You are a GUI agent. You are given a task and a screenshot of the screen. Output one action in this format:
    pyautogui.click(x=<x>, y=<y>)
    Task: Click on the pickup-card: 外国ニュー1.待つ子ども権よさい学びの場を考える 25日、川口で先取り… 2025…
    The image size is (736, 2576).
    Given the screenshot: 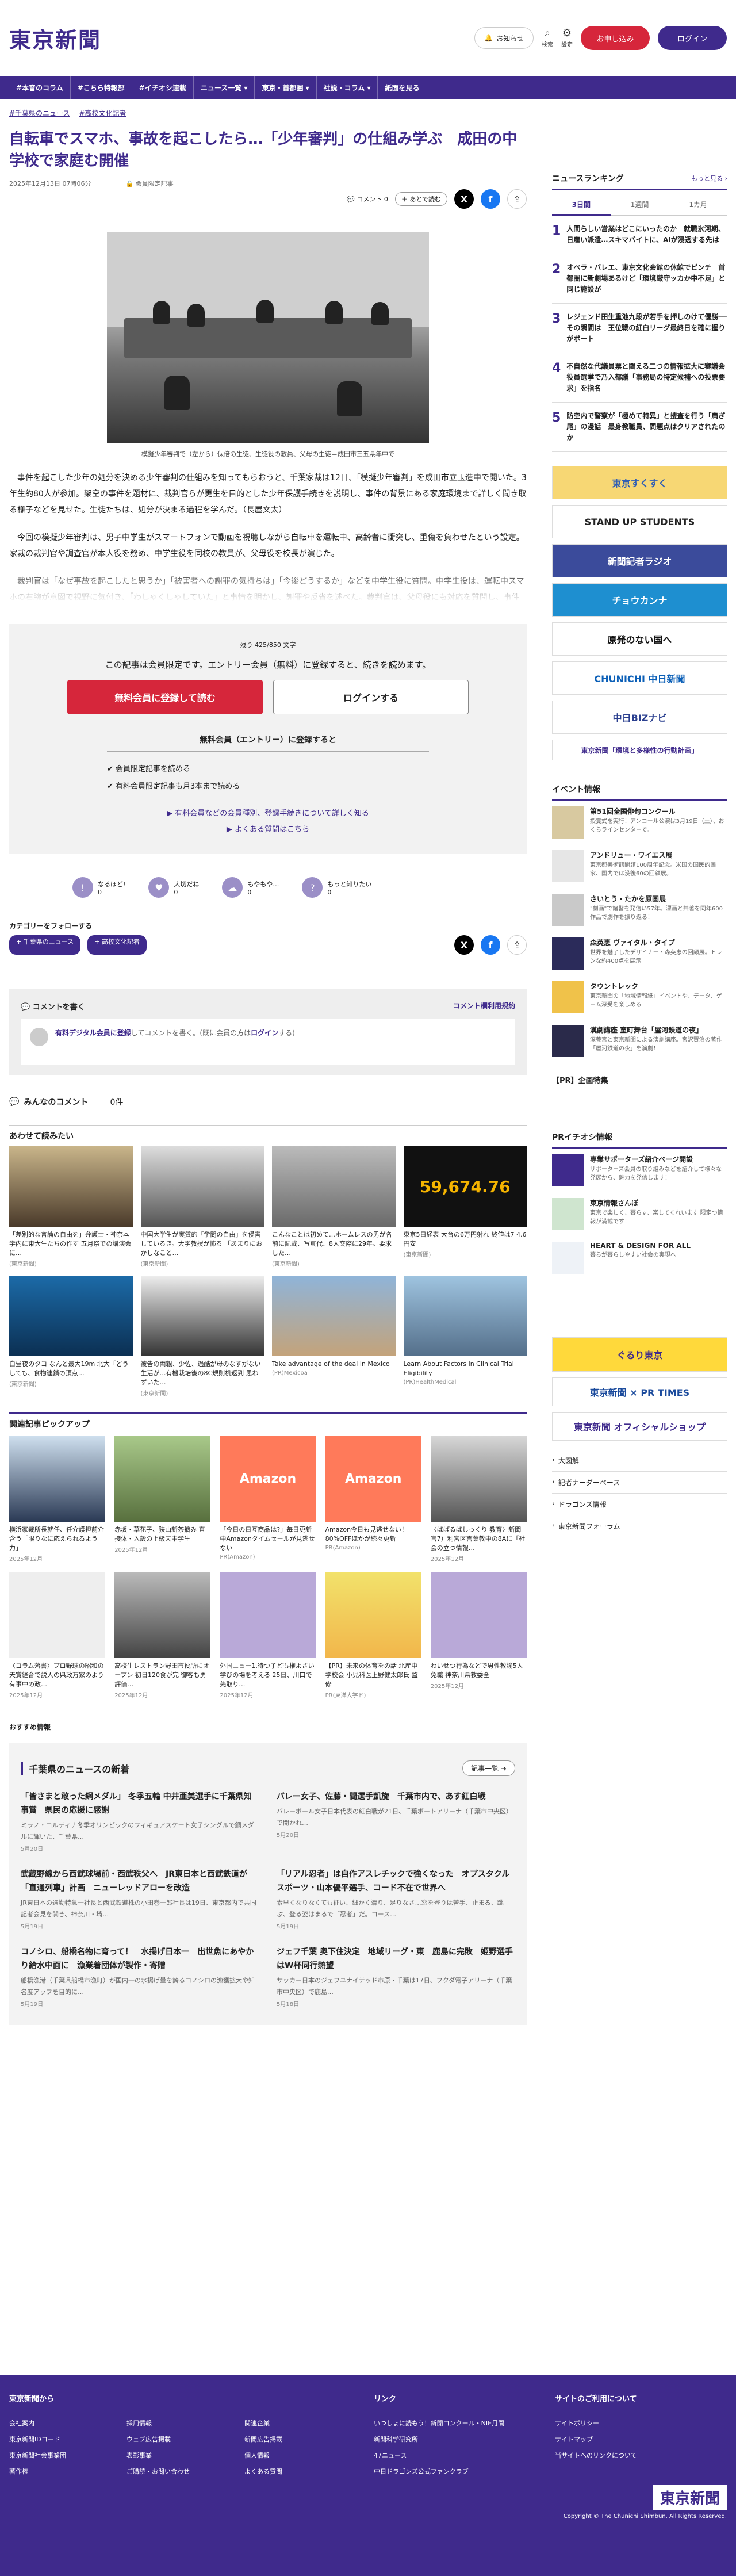 What is the action you would take?
    pyautogui.click(x=268, y=1635)
    